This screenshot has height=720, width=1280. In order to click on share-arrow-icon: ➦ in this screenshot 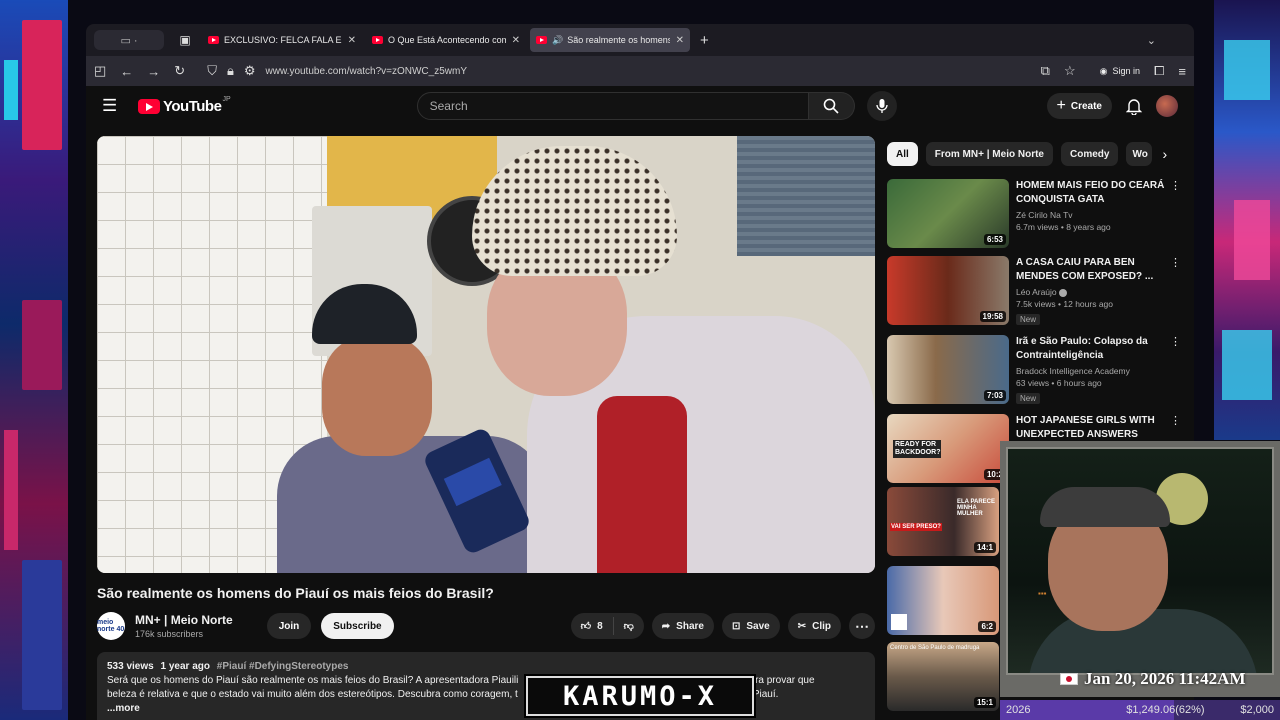, I will do `click(666, 626)`.